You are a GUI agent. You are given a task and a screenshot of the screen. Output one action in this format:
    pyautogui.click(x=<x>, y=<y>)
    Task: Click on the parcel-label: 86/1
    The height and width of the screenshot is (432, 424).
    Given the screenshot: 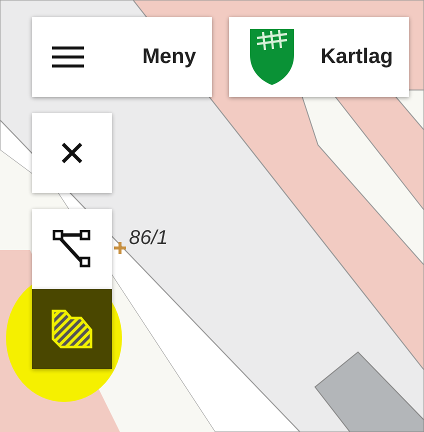 What is the action you would take?
    pyautogui.click(x=148, y=238)
    